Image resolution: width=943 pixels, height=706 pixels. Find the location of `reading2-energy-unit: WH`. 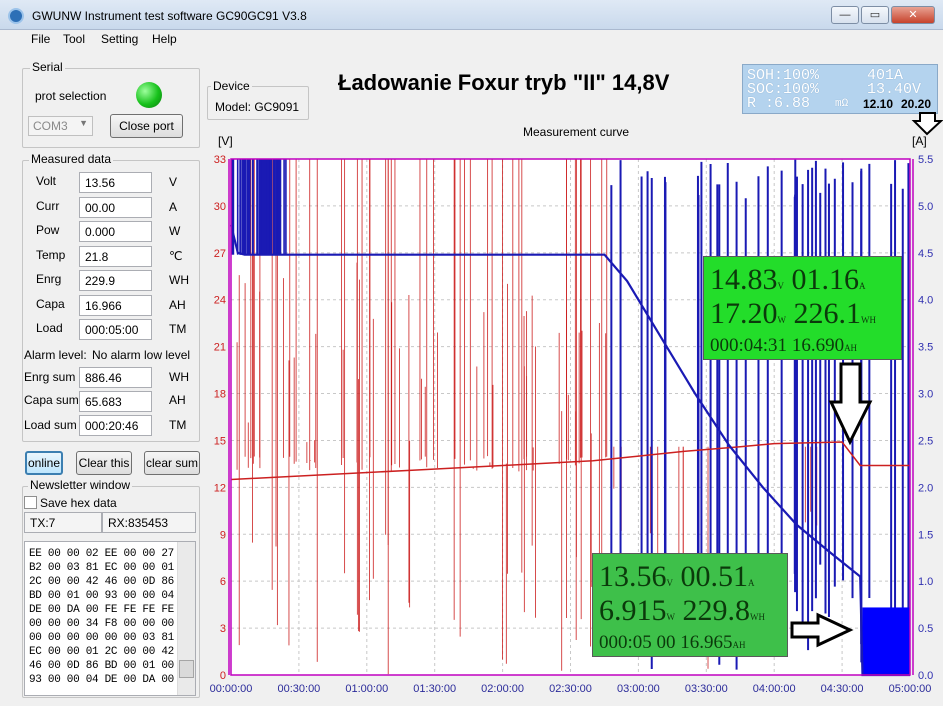

reading2-energy-unit: WH is located at coordinates (757, 617).